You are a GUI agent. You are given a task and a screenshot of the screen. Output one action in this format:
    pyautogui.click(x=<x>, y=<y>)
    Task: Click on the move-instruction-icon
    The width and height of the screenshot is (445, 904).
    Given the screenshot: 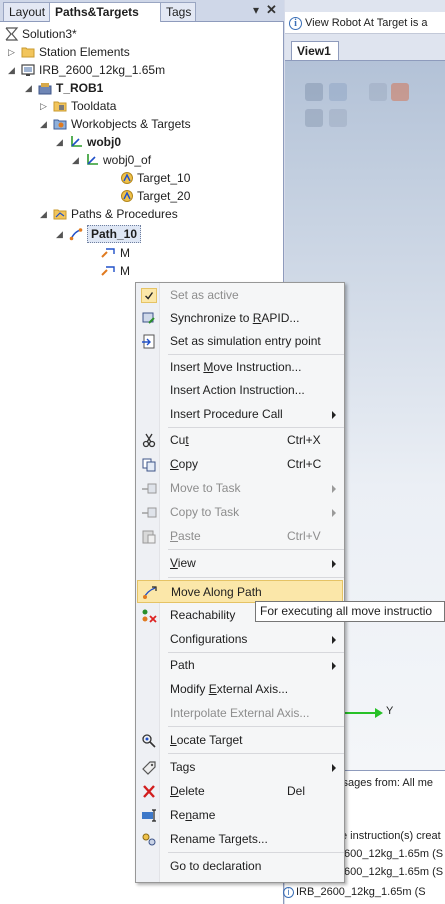 What is the action you would take?
    pyautogui.click(x=108, y=253)
    